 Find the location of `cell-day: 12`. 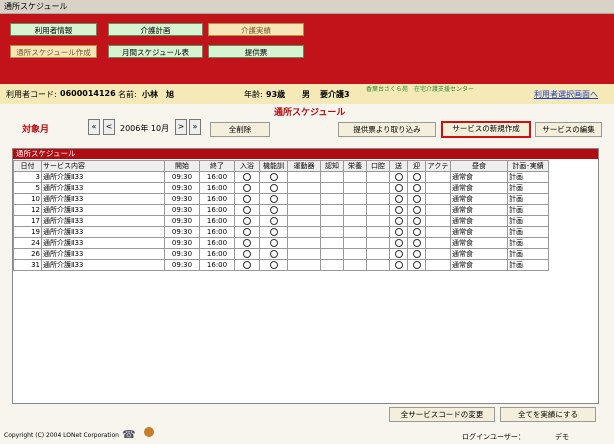

cell-day: 12 is located at coordinates (27, 210).